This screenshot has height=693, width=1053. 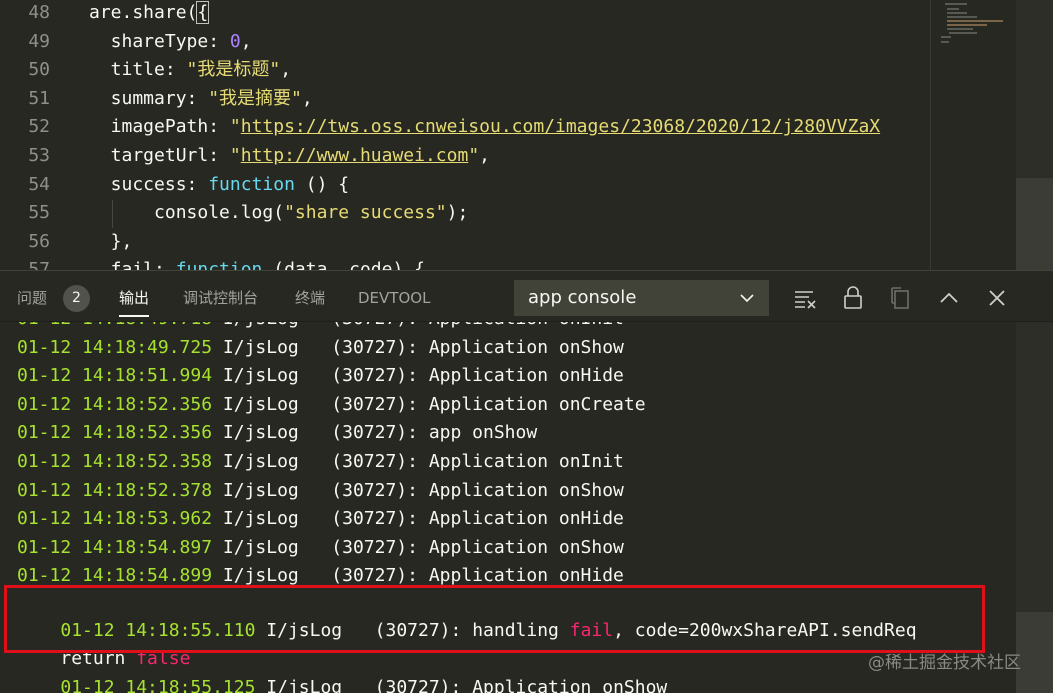 What do you see at coordinates (39, 70) in the screenshot?
I see `line-number: 50` at bounding box center [39, 70].